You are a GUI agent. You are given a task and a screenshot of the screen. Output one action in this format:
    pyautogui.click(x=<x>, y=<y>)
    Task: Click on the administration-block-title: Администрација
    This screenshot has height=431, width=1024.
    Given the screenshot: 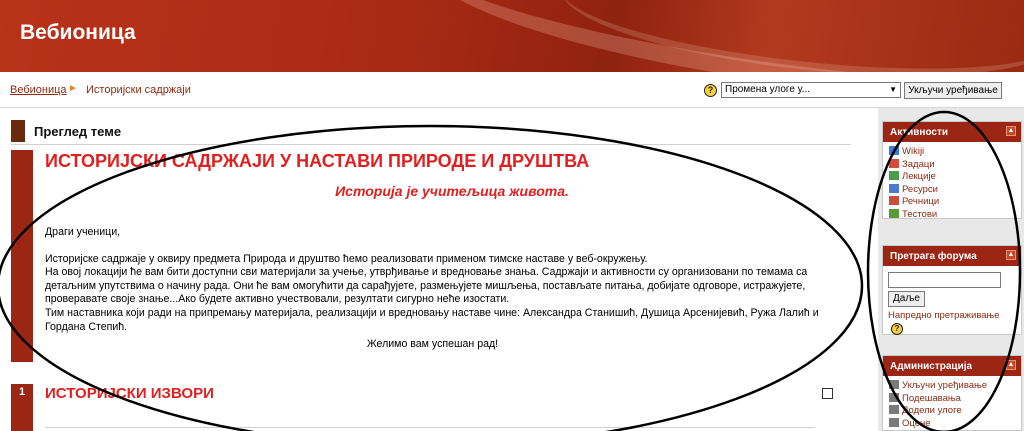 What is the action you would take?
    pyautogui.click(x=931, y=366)
    